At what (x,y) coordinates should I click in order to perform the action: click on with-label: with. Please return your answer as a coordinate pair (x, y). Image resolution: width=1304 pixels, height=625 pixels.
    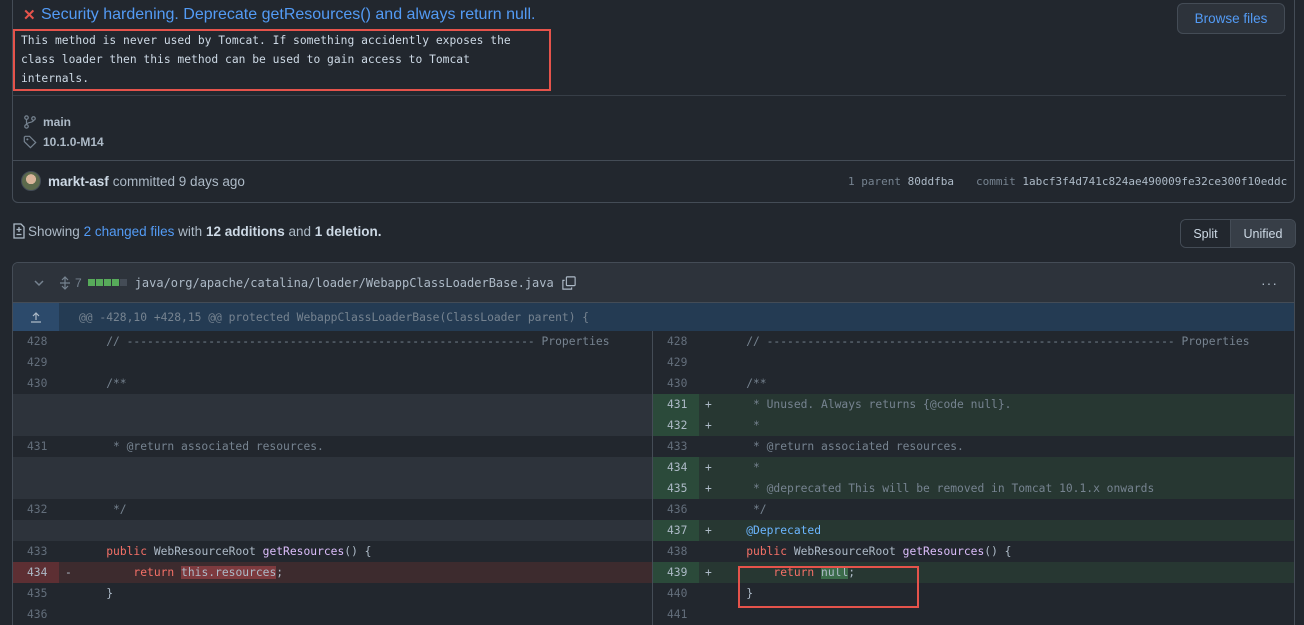
    Looking at the image, I should click on (190, 231).